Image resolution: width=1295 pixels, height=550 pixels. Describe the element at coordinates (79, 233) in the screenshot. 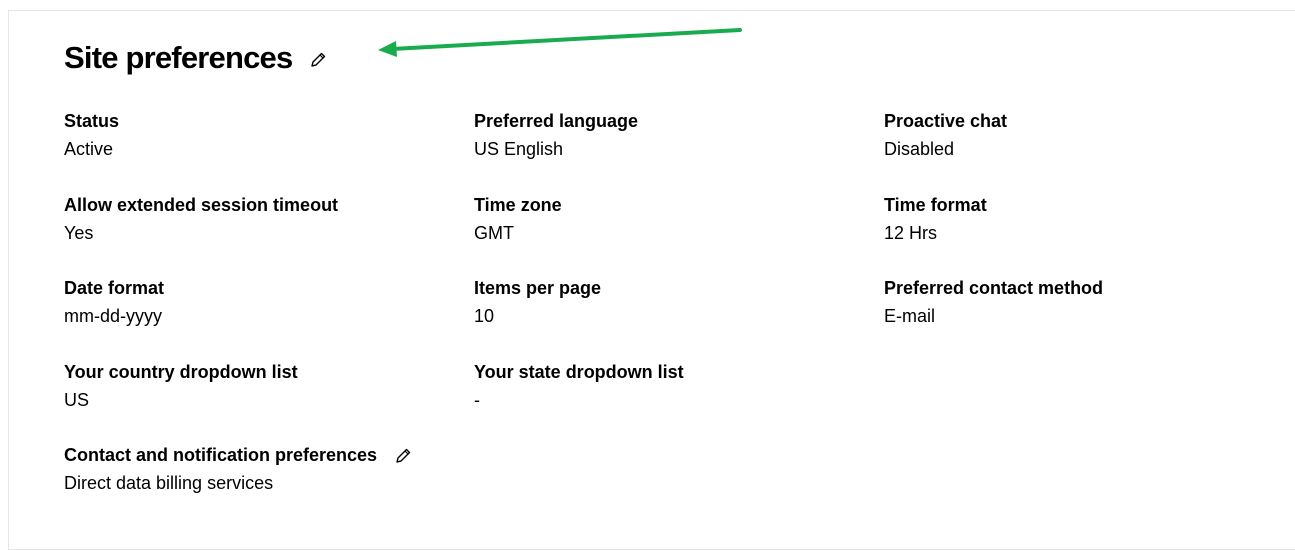

I see `field-value: Yes` at that location.